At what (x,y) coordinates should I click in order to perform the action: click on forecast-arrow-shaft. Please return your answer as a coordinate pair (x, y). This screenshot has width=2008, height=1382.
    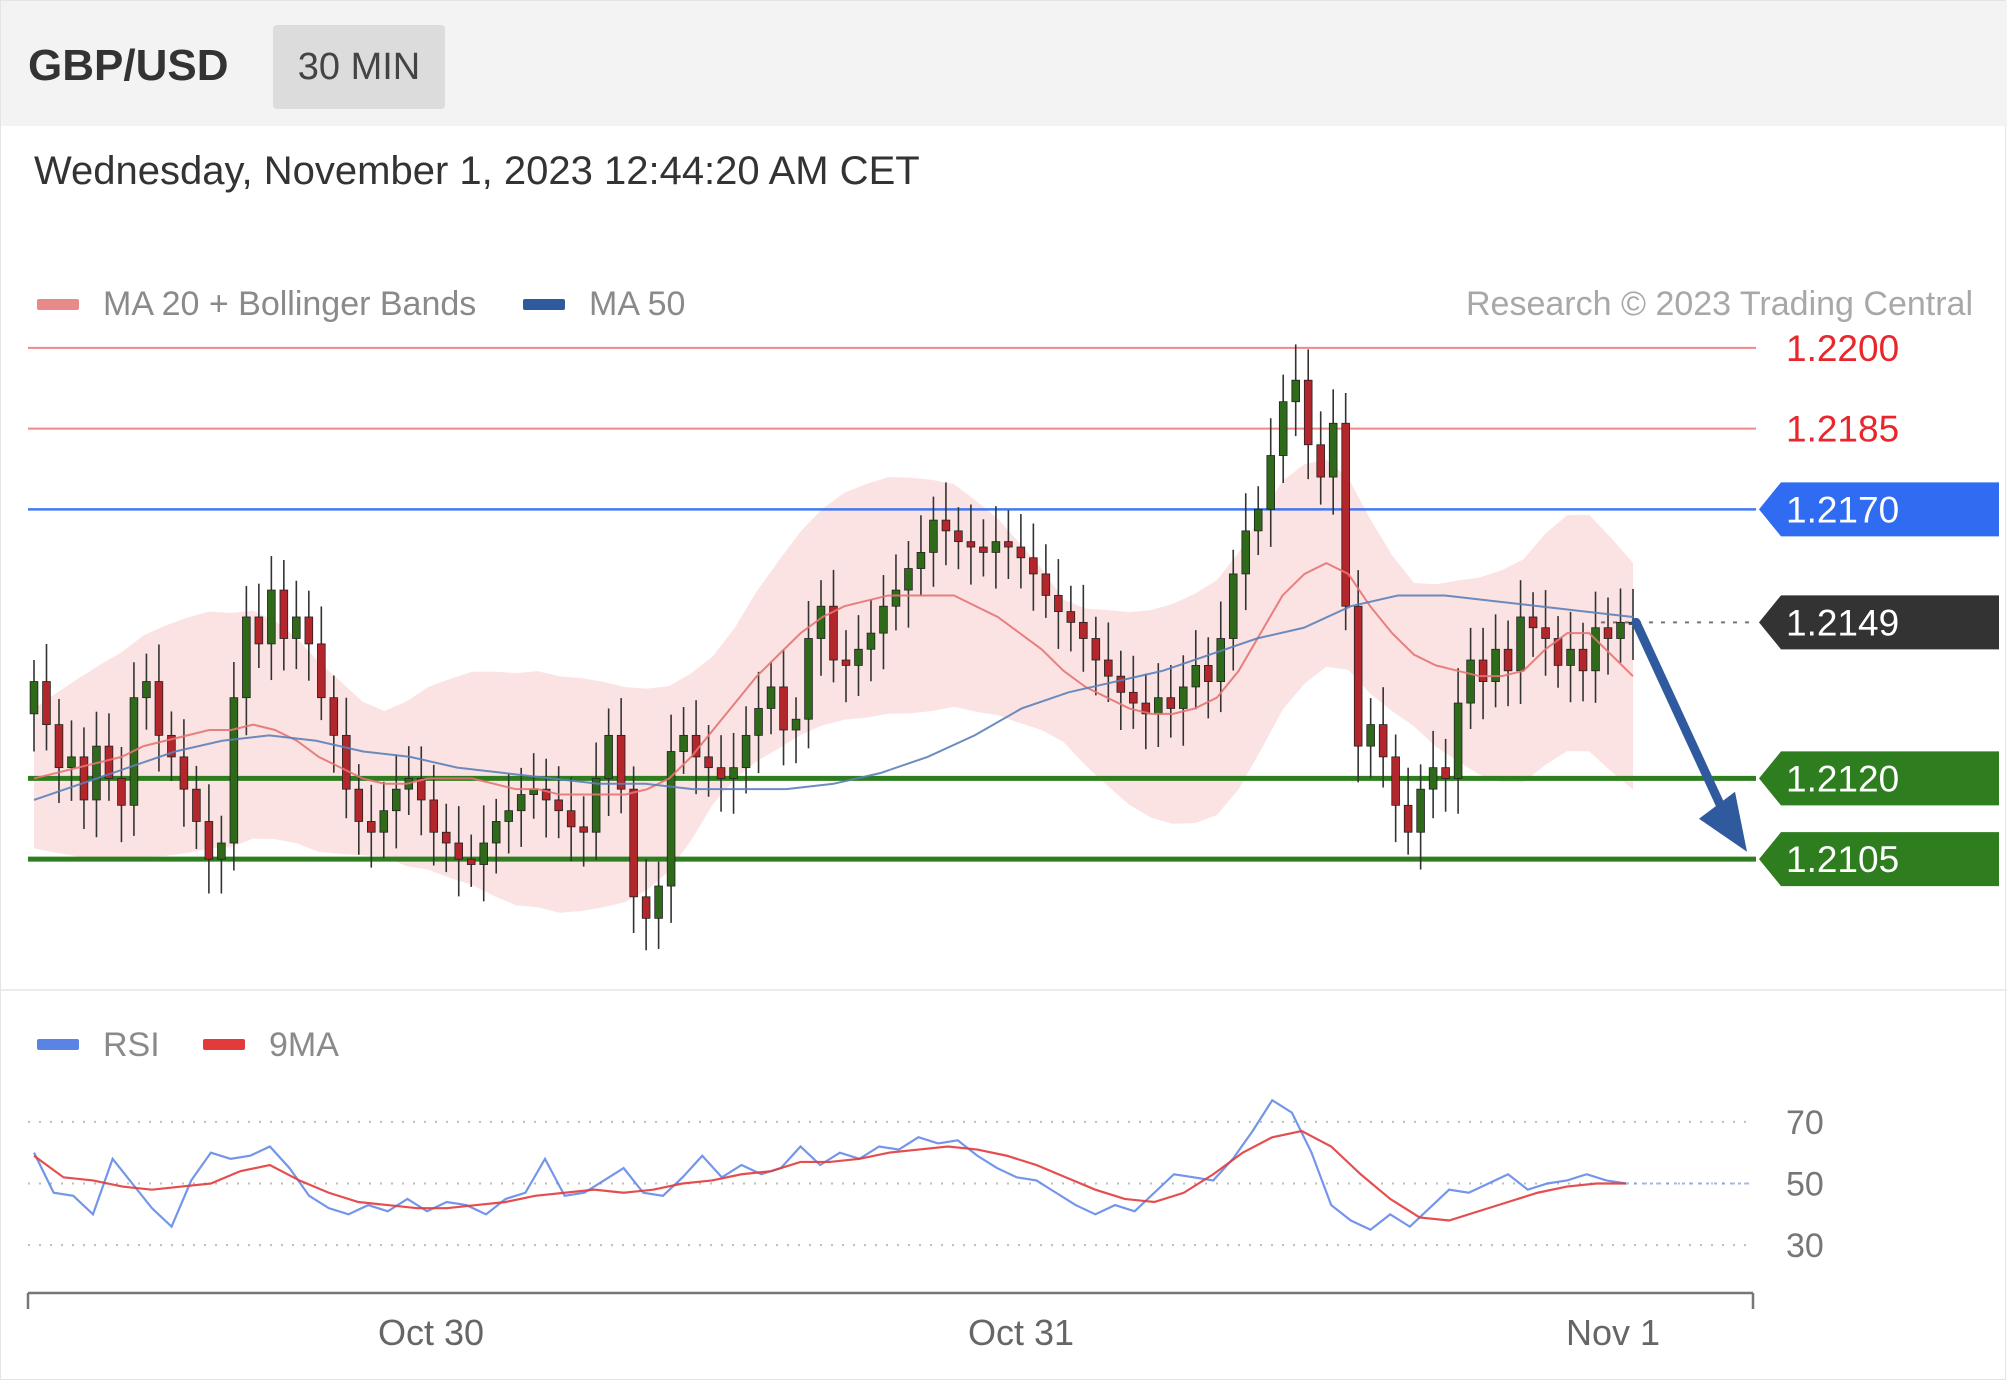
    Looking at the image, I should click on (1682, 723).